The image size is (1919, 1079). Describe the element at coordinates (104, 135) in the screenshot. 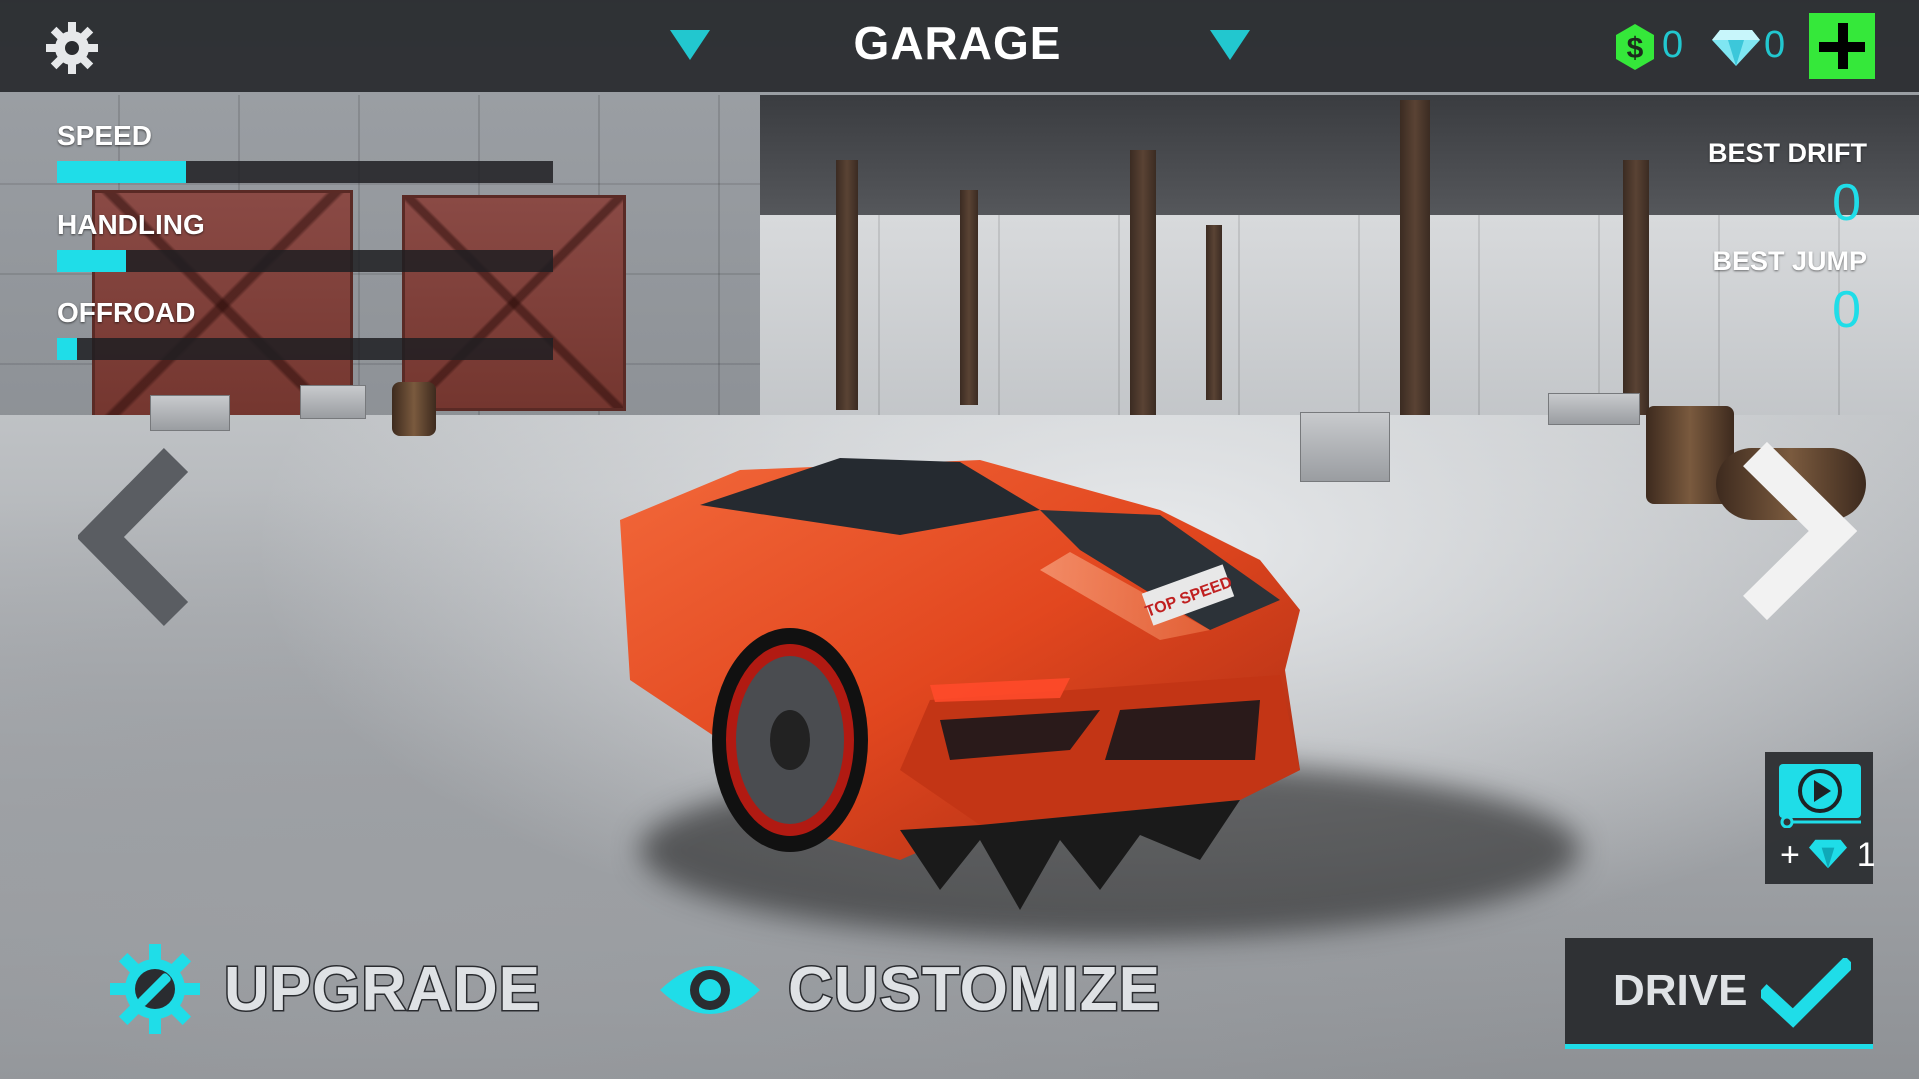

I see `stat-label-speed: SPEED` at that location.